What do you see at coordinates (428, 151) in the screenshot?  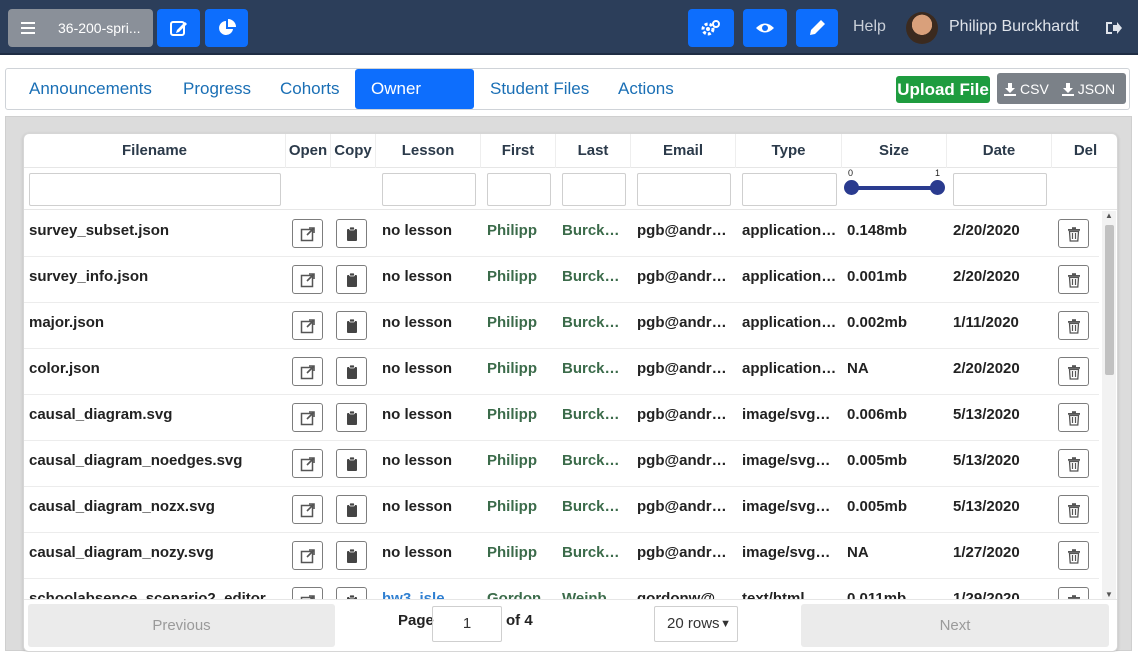 I see `header-lesson: Lesson` at bounding box center [428, 151].